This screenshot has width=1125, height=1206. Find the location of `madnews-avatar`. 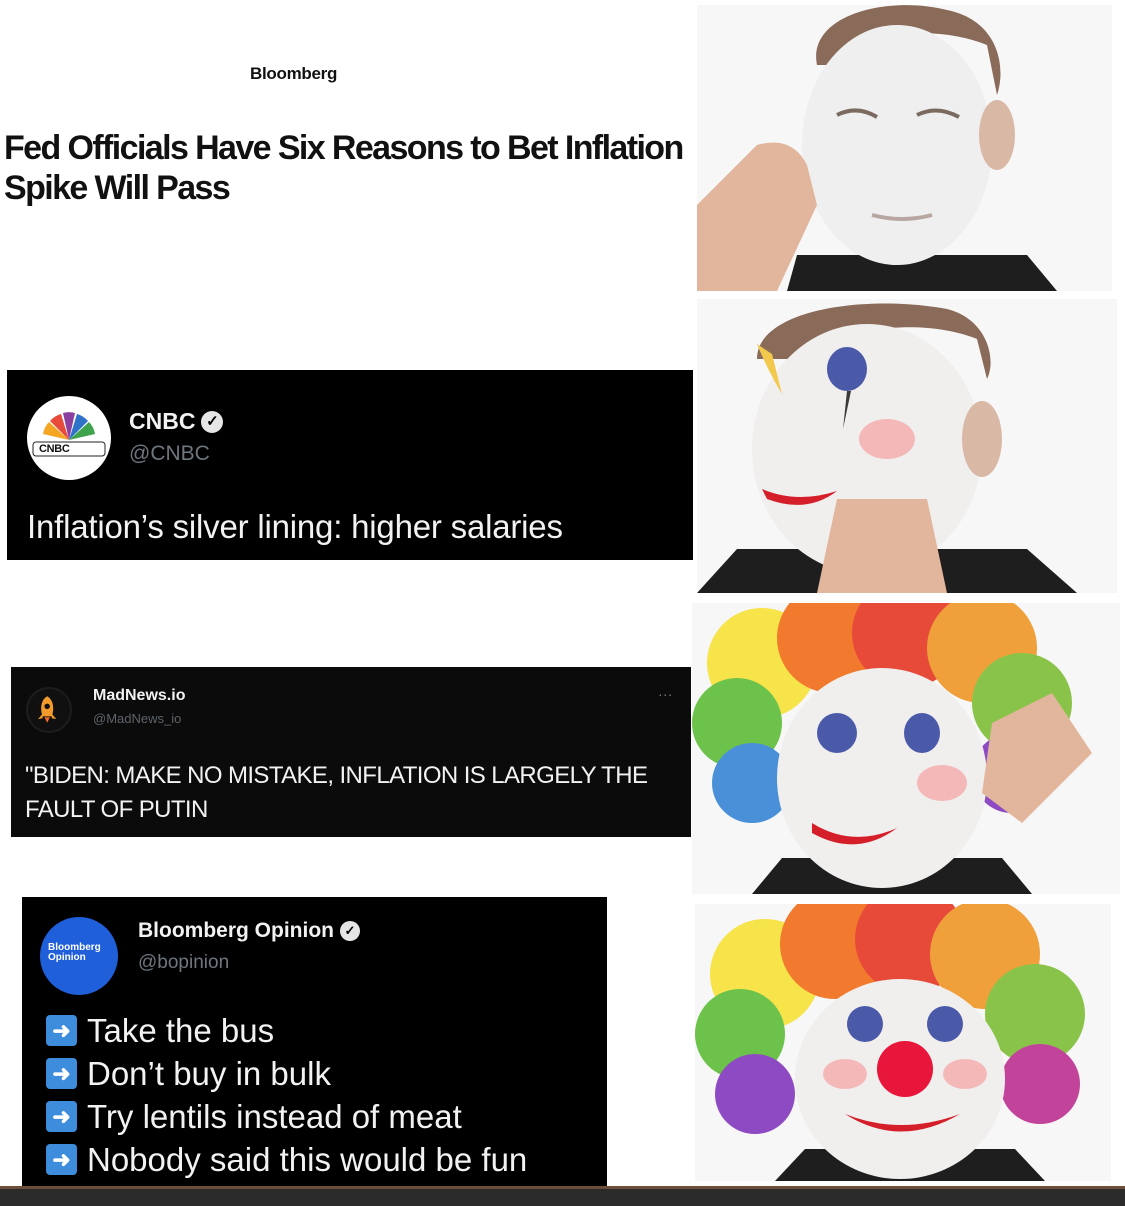

madnews-avatar is located at coordinates (49, 710).